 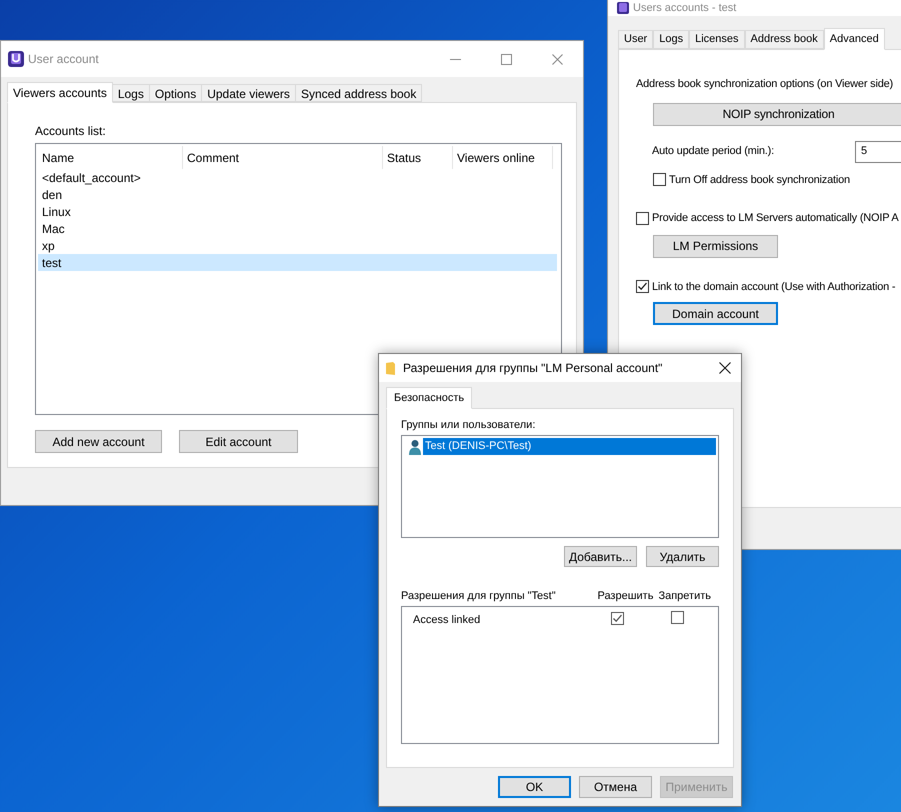 What do you see at coordinates (418, 157) in the screenshot?
I see `column-header: Status` at bounding box center [418, 157].